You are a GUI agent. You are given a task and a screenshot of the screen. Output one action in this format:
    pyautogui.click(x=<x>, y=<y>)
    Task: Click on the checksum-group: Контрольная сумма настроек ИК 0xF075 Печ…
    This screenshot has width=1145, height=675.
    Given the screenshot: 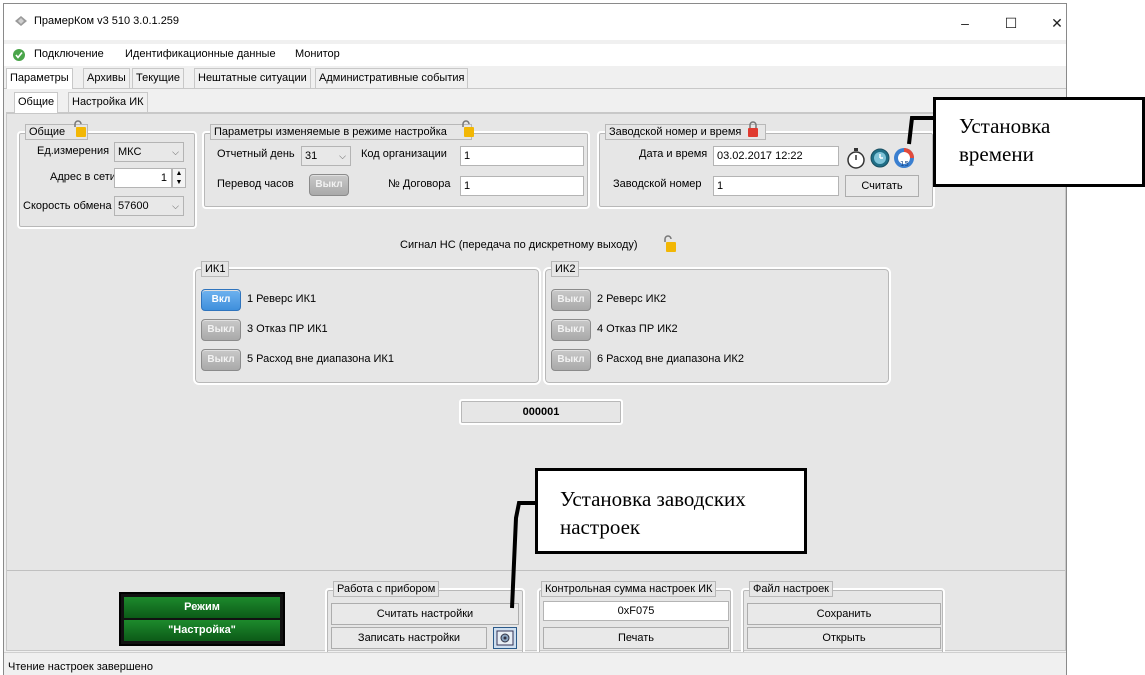 What is the action you would take?
    pyautogui.click(x=635, y=620)
    